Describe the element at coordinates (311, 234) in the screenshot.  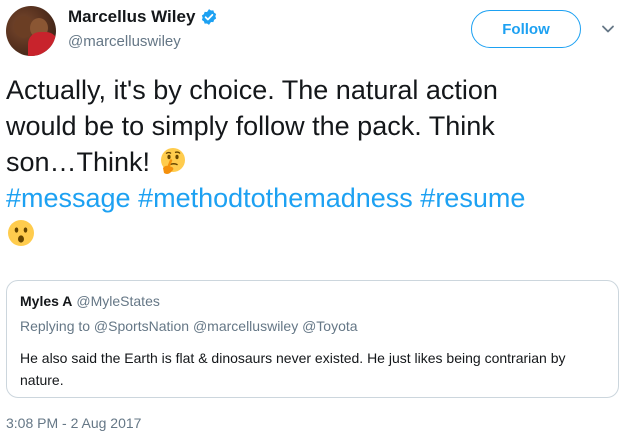
I see `tweet-line` at that location.